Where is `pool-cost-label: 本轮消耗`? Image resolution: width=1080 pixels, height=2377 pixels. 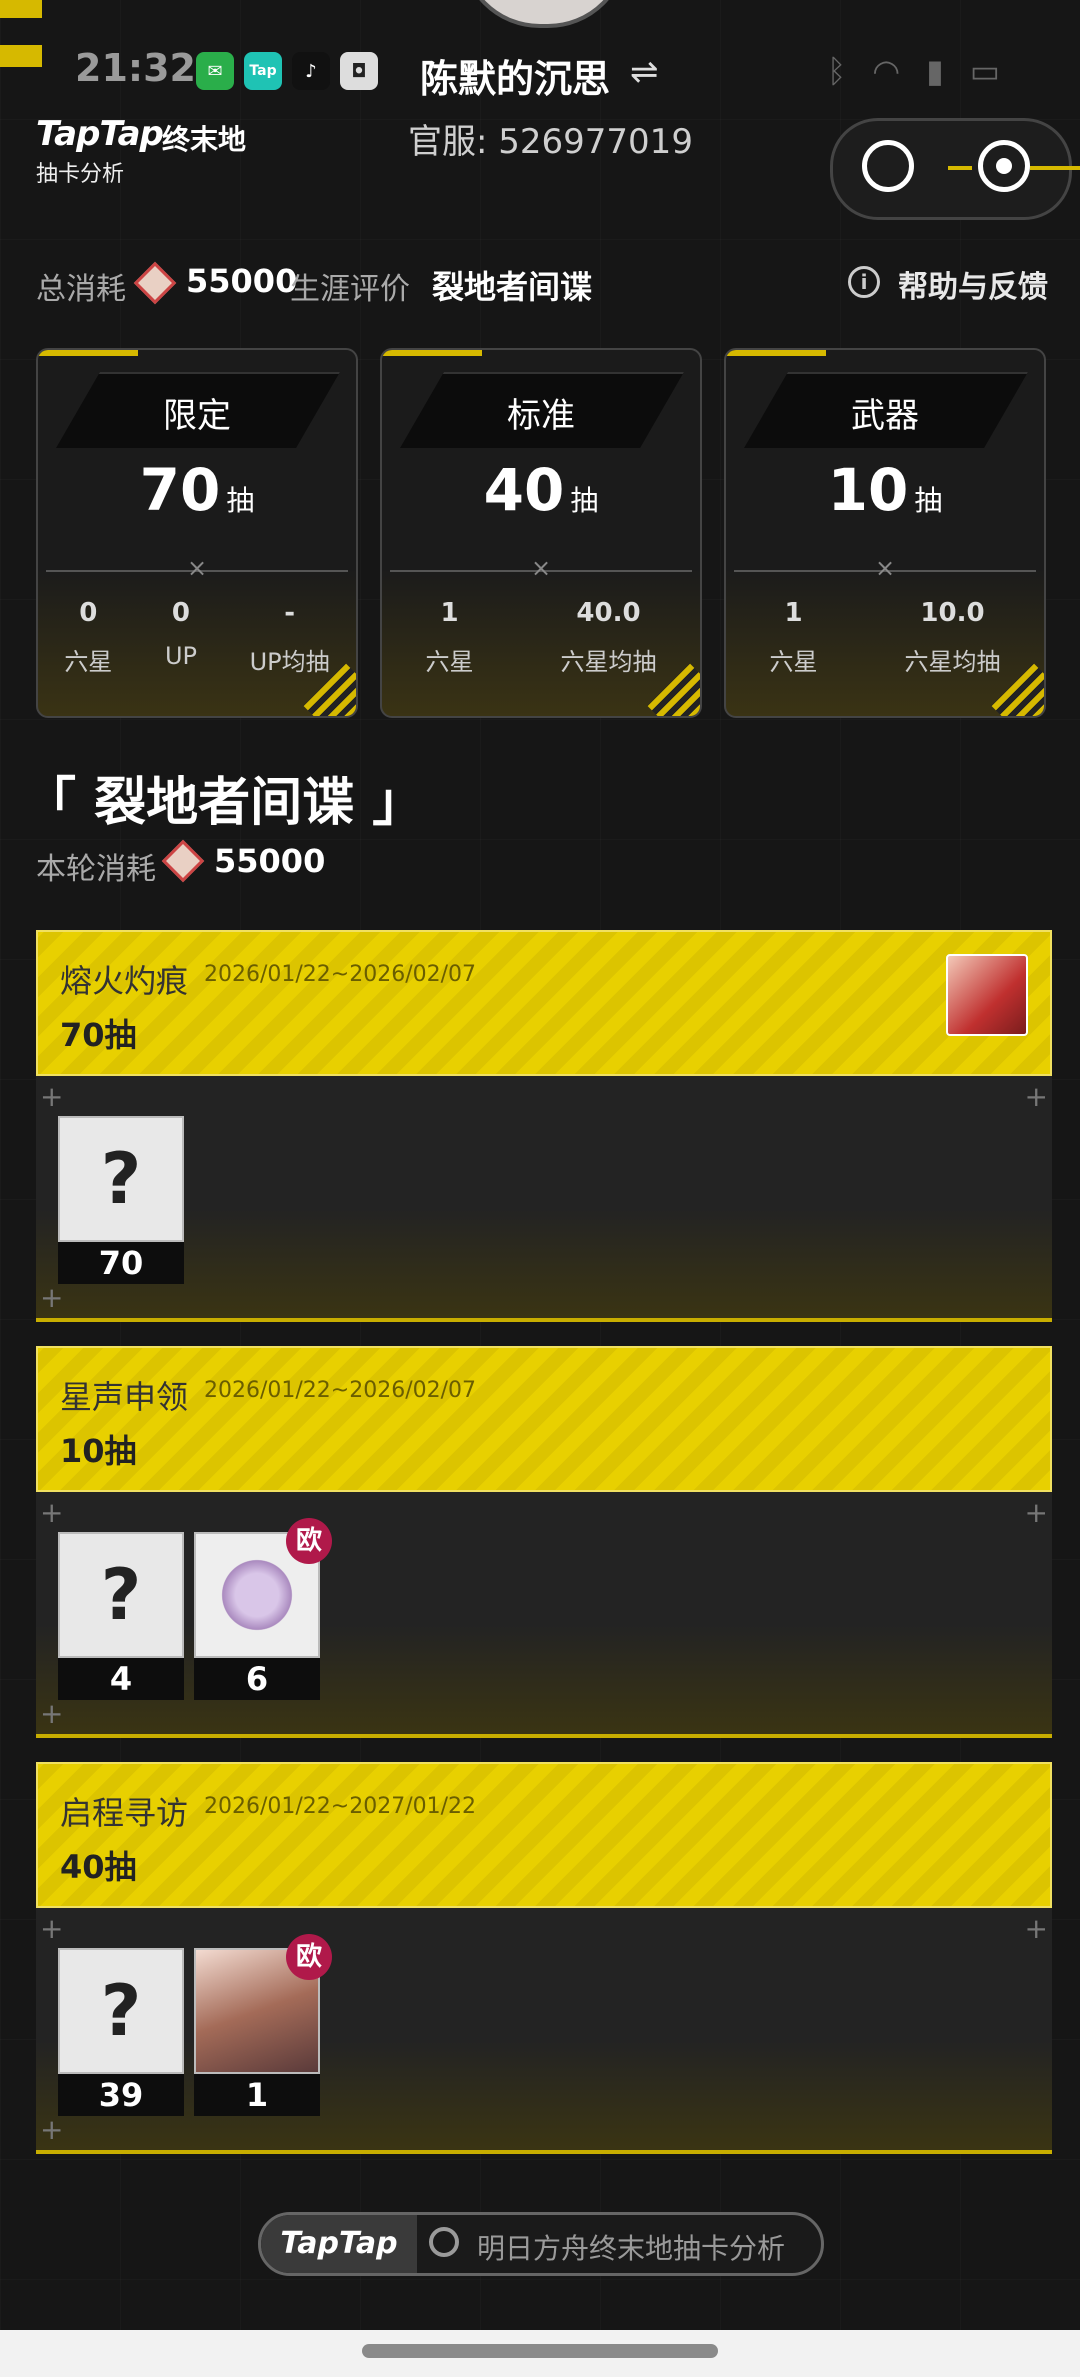
pool-cost-label: 本轮消耗 is located at coordinates (96, 869).